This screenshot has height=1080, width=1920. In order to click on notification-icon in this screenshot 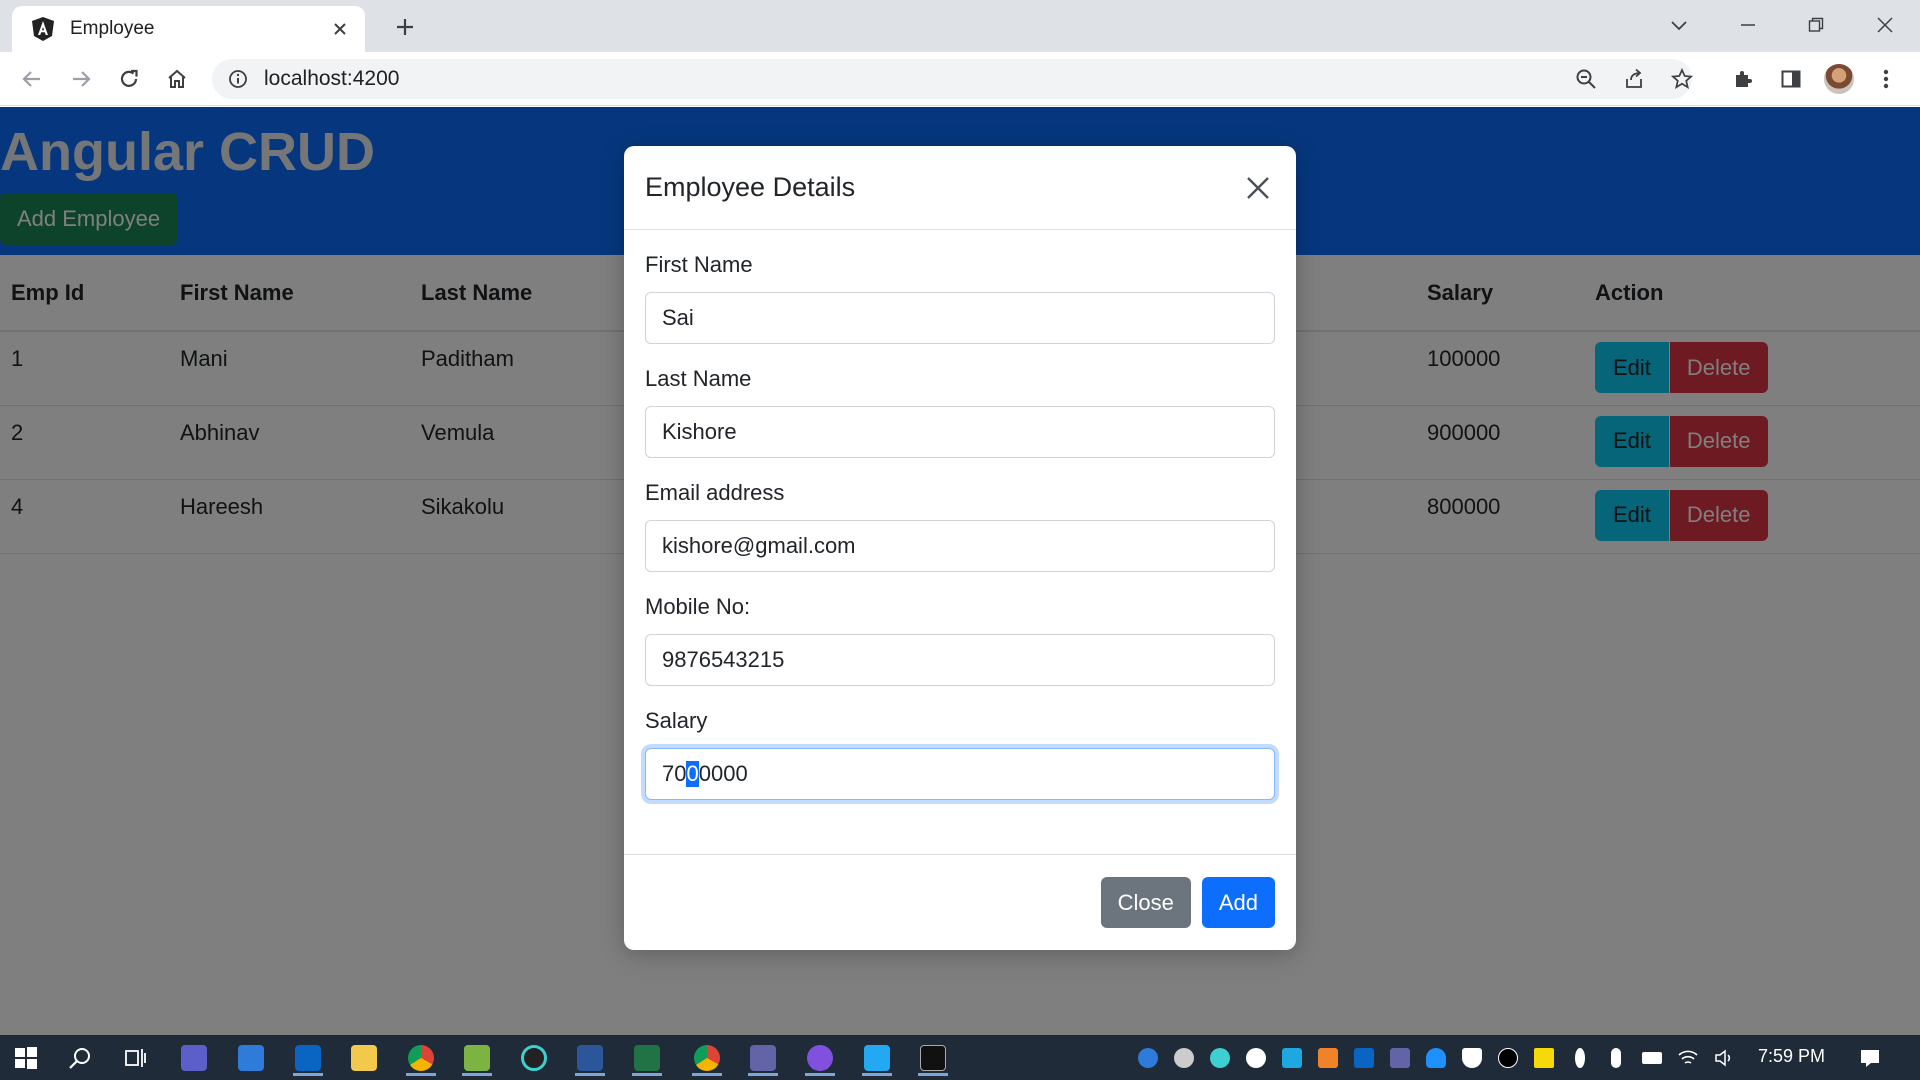, I will do `click(1870, 1058)`.